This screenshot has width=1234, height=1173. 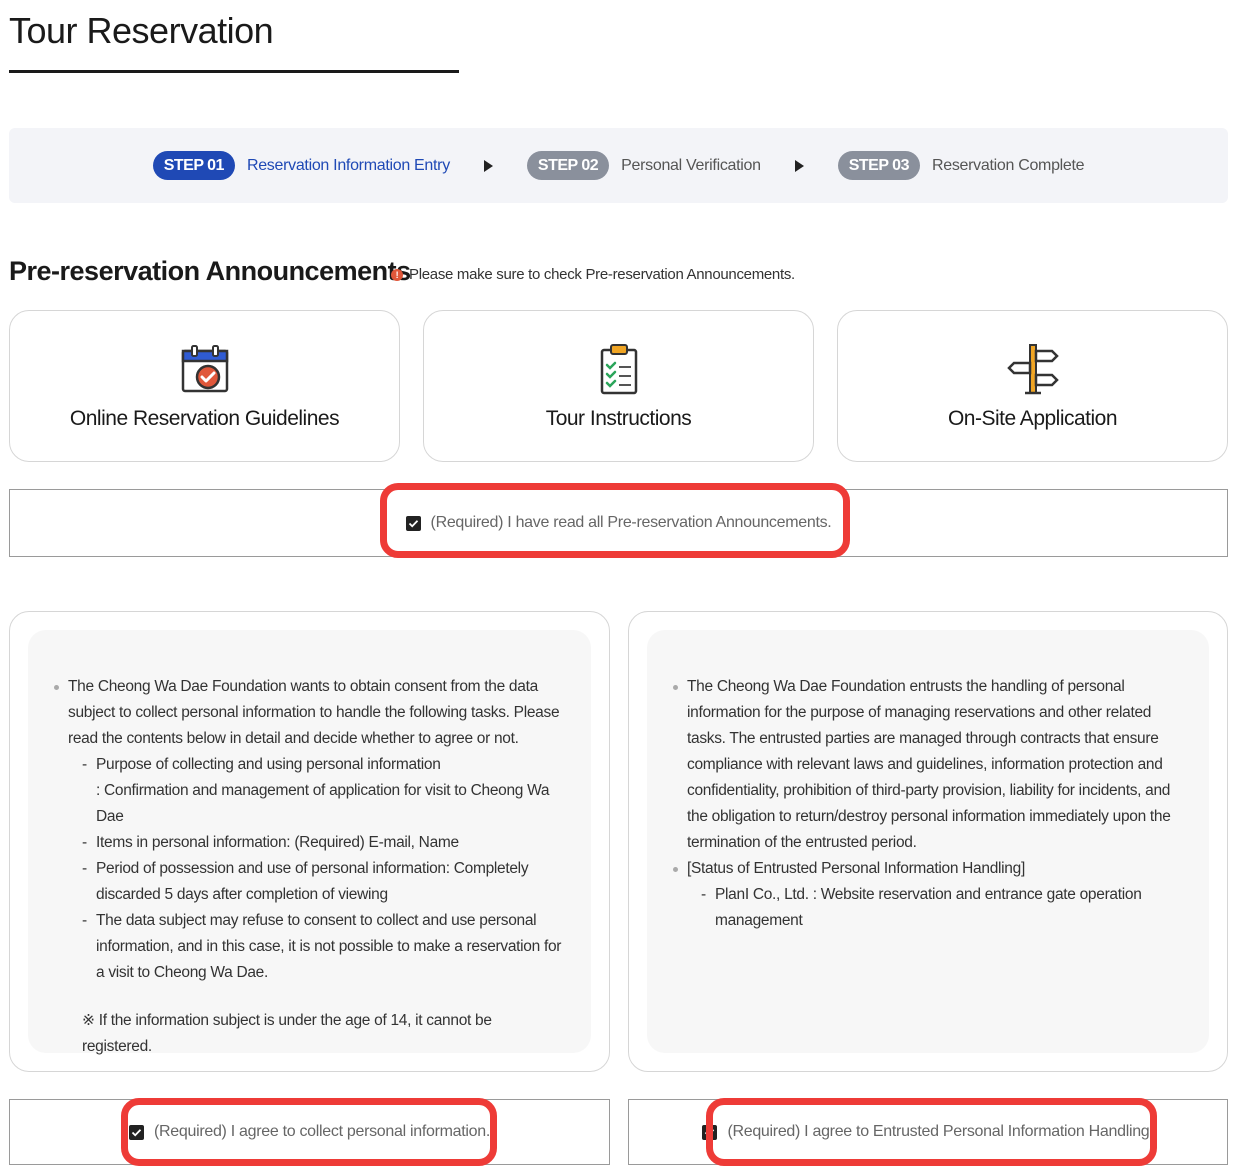 What do you see at coordinates (193, 165) in the screenshot?
I see `step-1-badge: STEP 01` at bounding box center [193, 165].